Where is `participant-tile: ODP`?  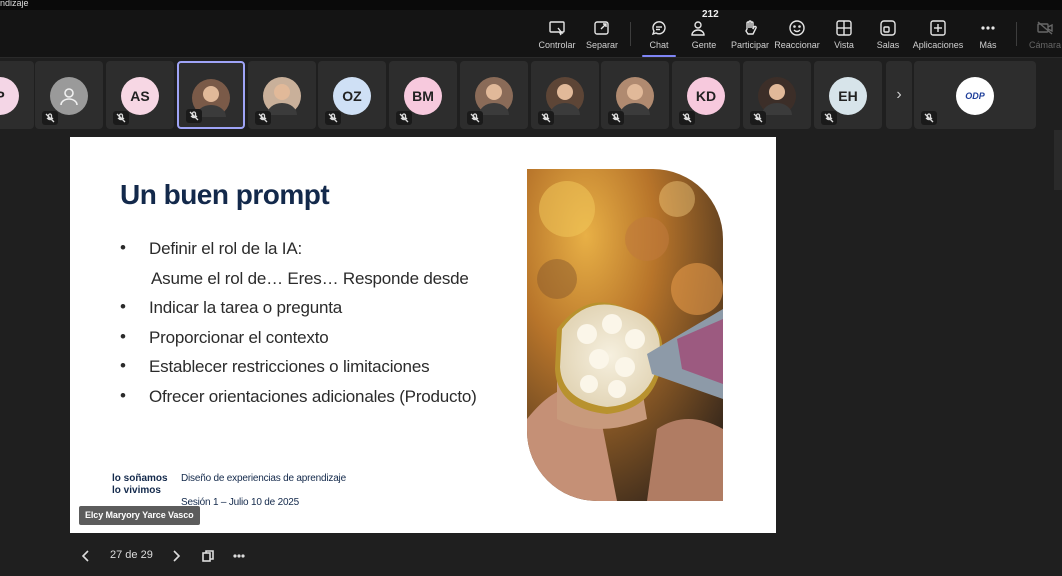 participant-tile: ODP is located at coordinates (975, 95).